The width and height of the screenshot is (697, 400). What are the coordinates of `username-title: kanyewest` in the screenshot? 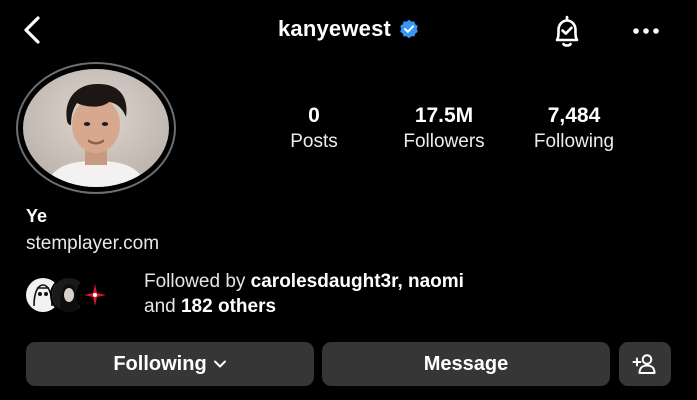 It's located at (334, 28).